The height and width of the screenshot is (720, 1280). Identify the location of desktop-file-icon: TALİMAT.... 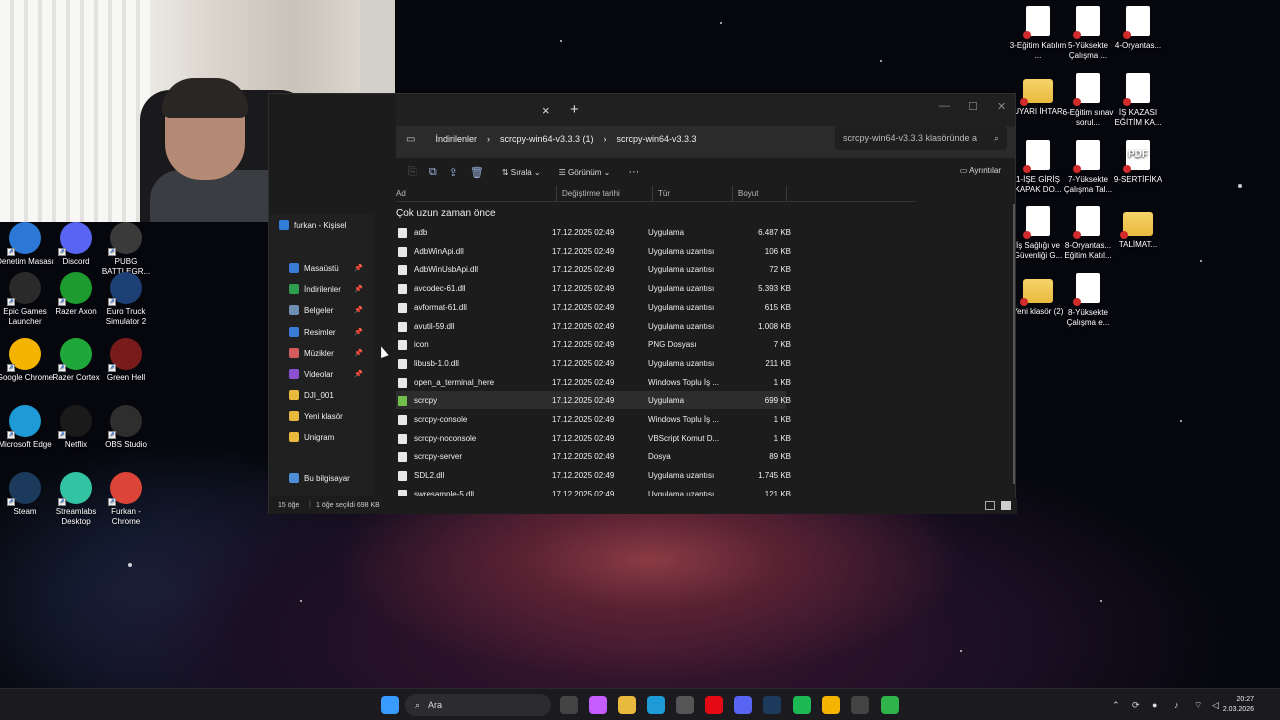
(1138, 228).